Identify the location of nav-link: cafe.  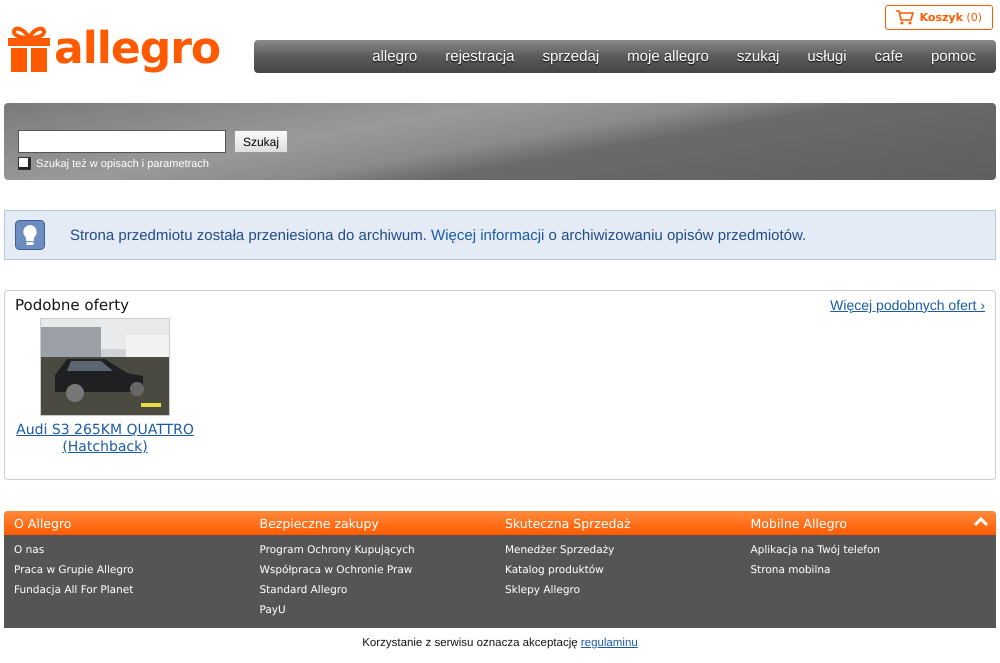
(888, 56).